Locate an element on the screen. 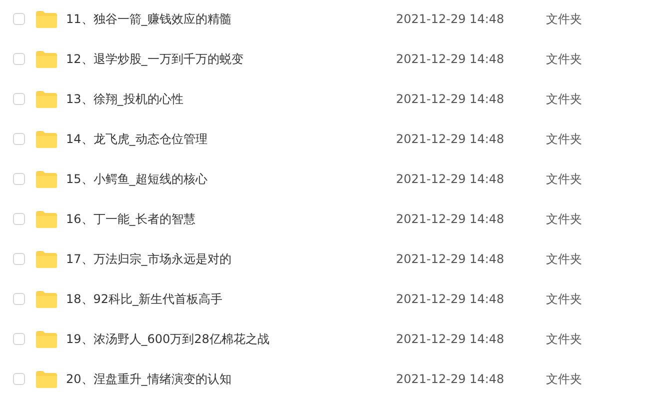 This screenshot has width=646, height=400. file-name: 19、浓汤野人_600万到28亿棉花之战 is located at coordinates (231, 339).